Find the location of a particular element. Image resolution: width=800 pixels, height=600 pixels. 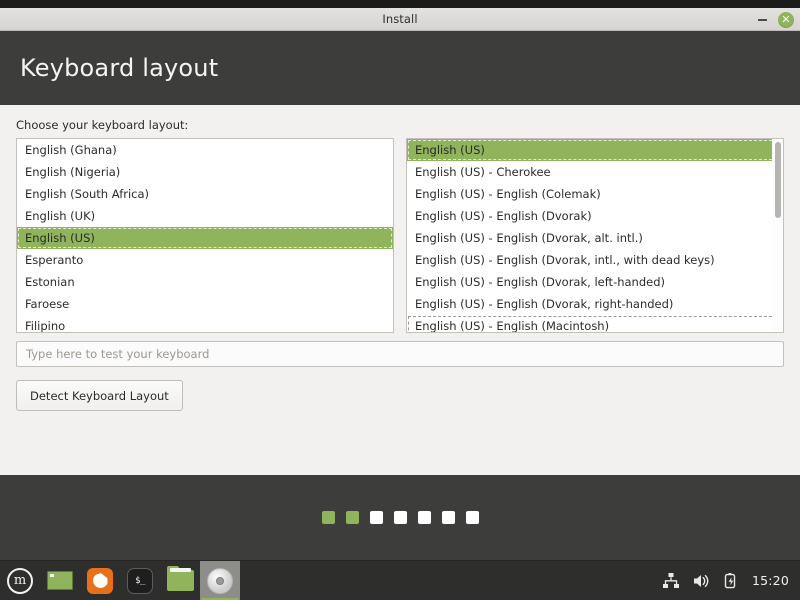

window-title: Install is located at coordinates (400, 19).